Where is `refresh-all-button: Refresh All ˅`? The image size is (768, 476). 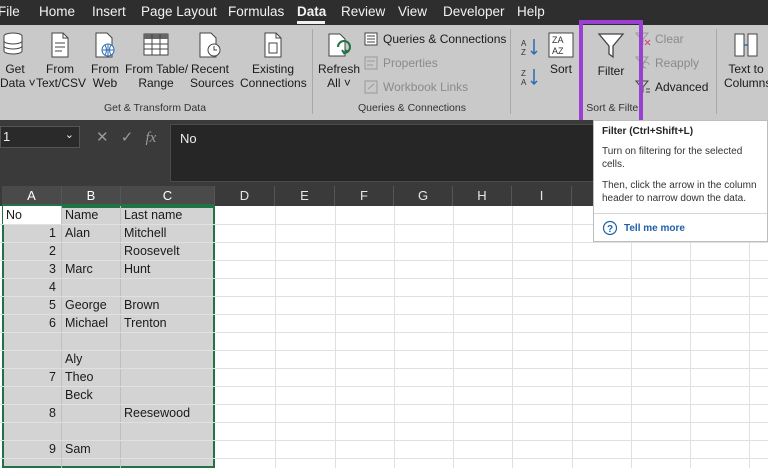
refresh-all-button: Refresh All ˅ is located at coordinates (339, 60).